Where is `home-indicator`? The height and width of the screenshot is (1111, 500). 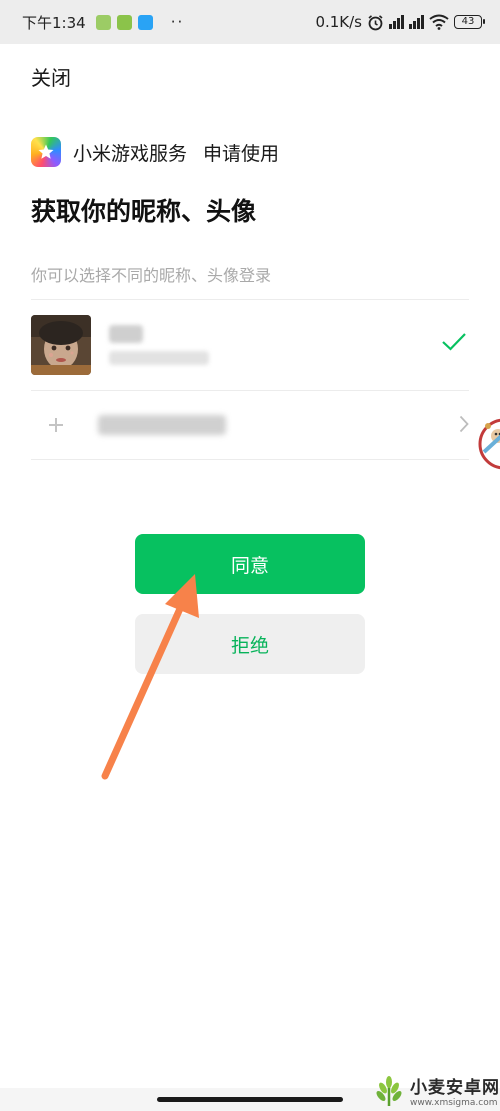 home-indicator is located at coordinates (250, 1099).